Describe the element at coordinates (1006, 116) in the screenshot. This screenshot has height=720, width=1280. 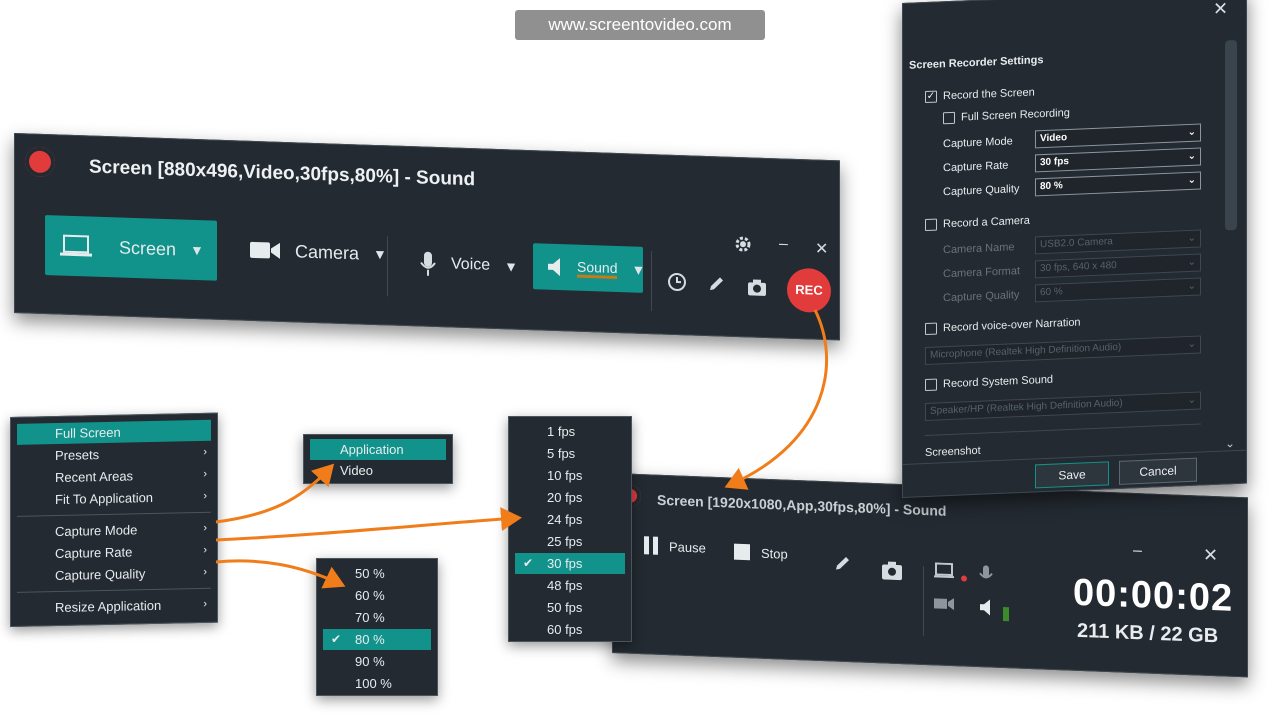
I see `full-screen-checkbox: Full Screen Recording` at that location.